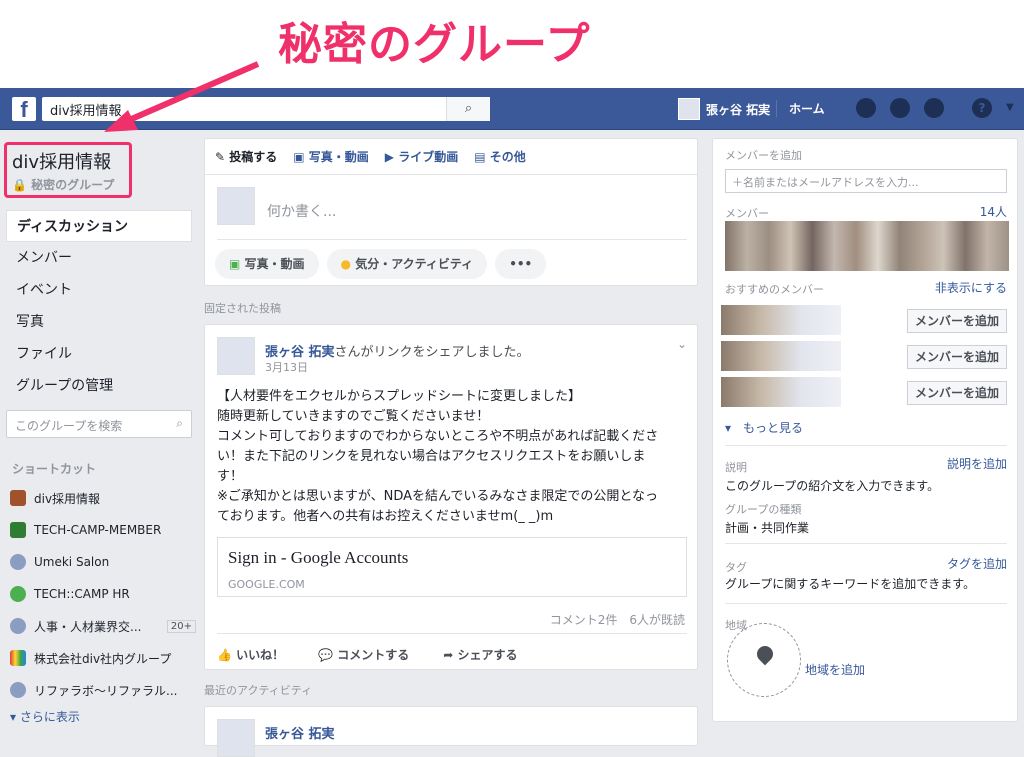  I want to click on photo-video-button: ▣ 写真・動画, so click(267, 264).